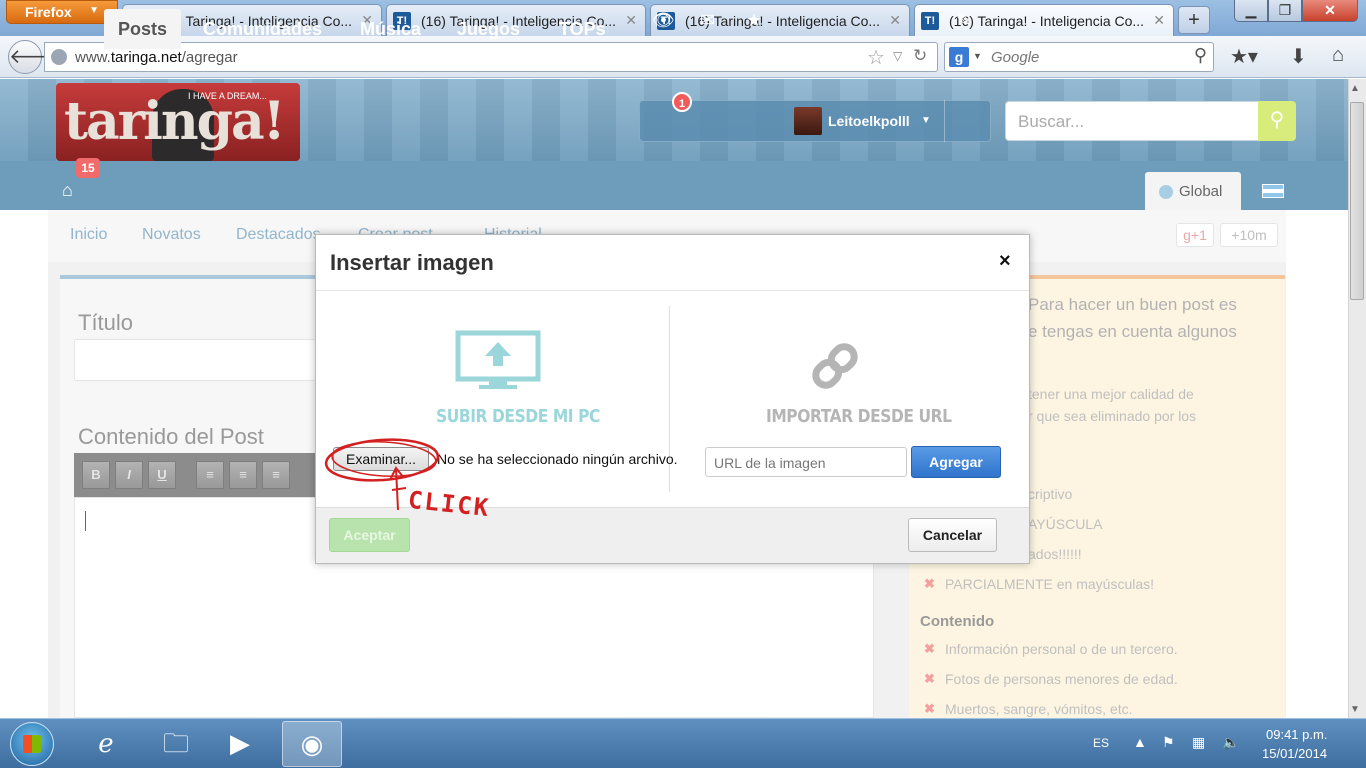 Image resolution: width=1366 pixels, height=768 pixels. I want to click on windows-logo-icon, so click(32, 744).